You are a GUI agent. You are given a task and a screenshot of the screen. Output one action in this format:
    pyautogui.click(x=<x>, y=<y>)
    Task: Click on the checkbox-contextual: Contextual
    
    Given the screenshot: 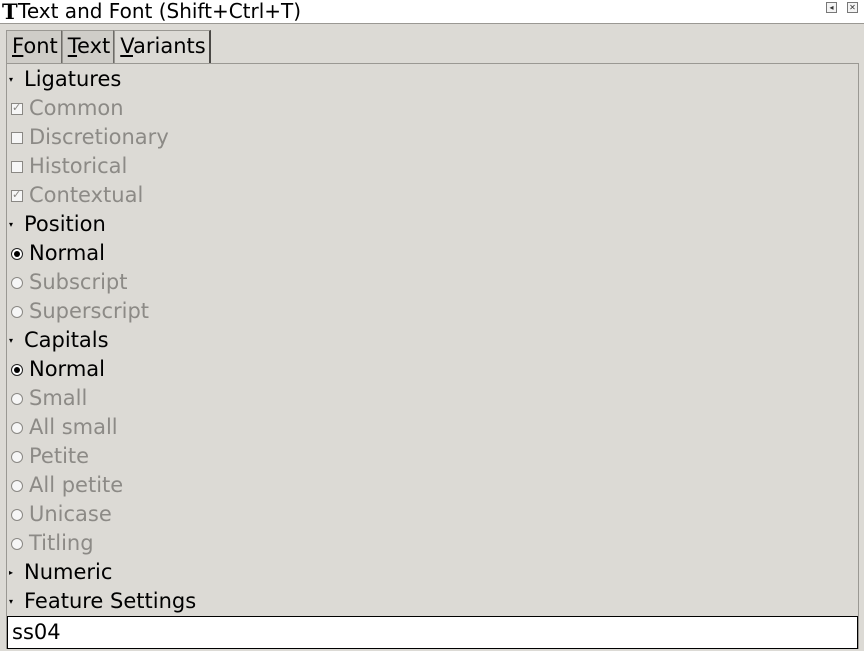 What is the action you would take?
    pyautogui.click(x=76, y=195)
    